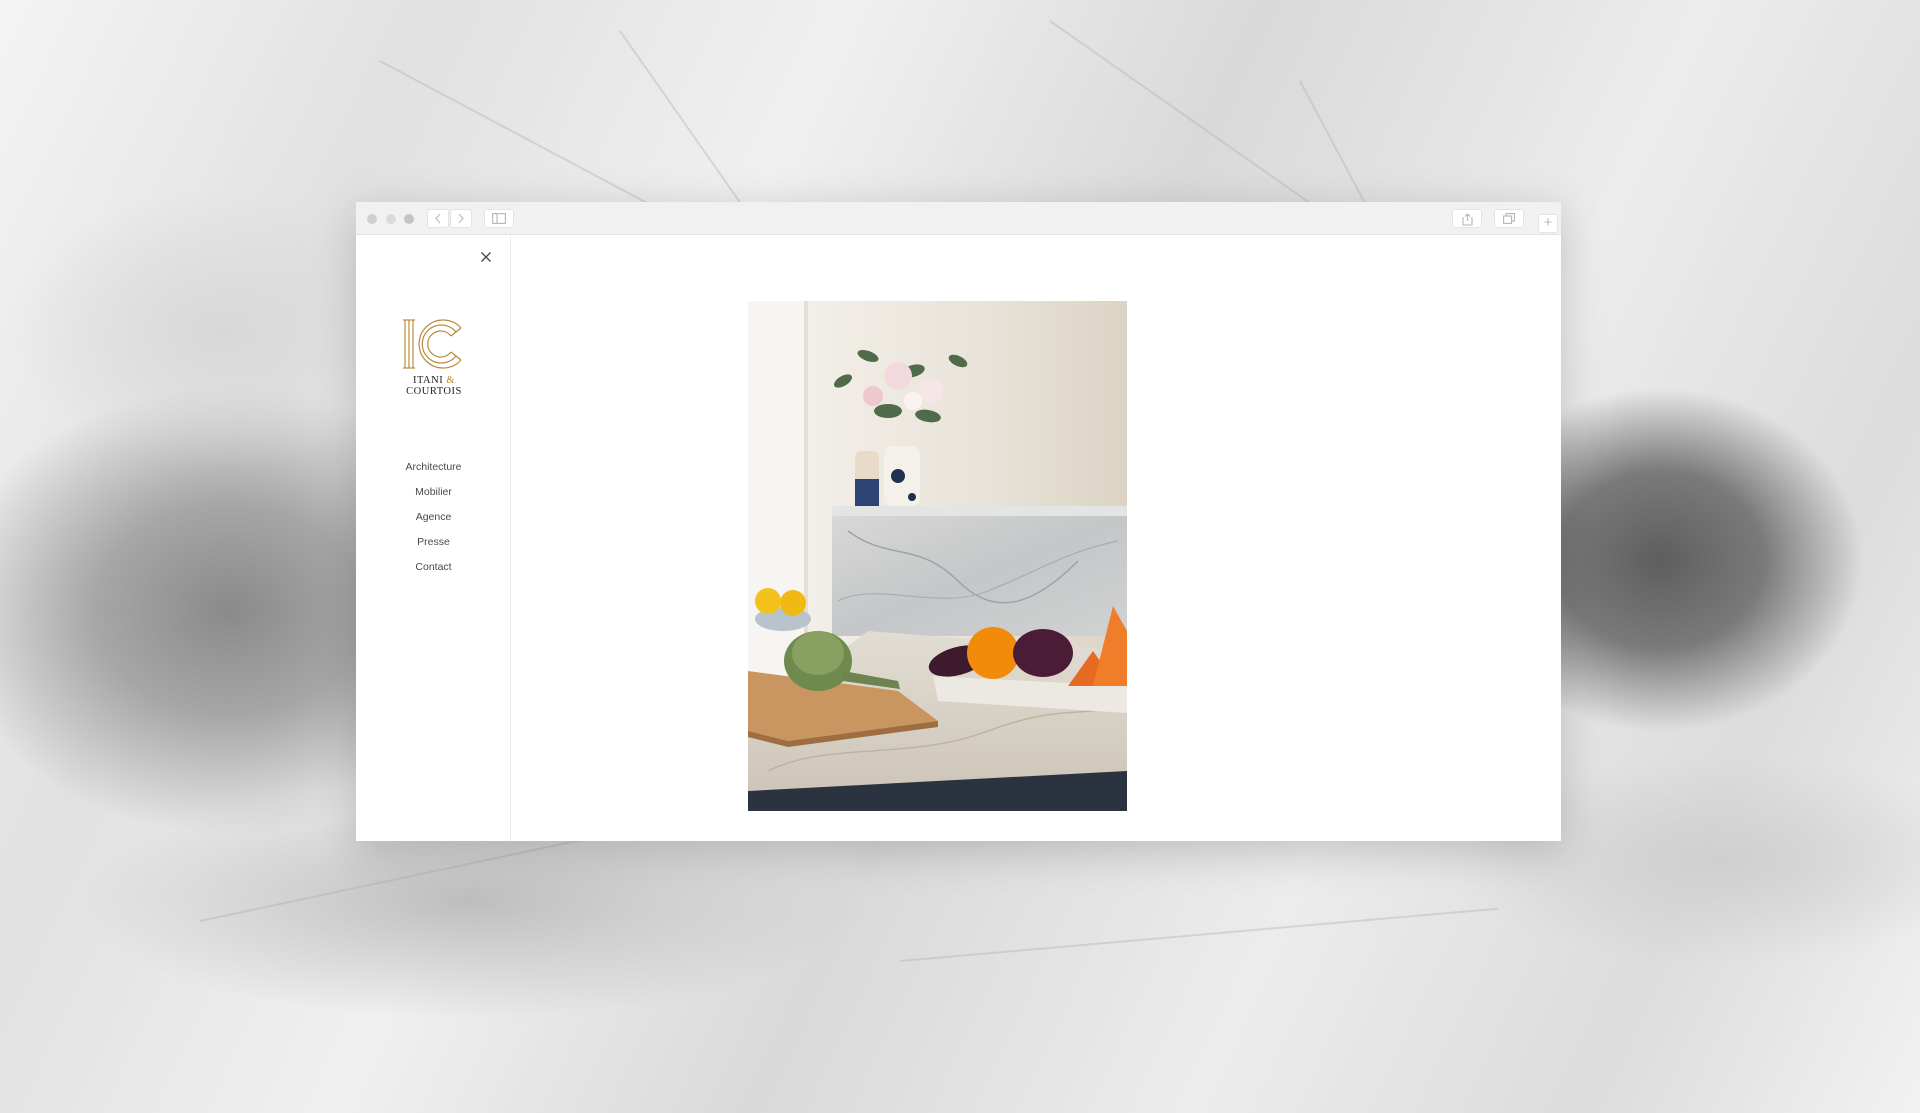  What do you see at coordinates (433, 492) in the screenshot?
I see `nav-item-mobilier: Mobilier` at bounding box center [433, 492].